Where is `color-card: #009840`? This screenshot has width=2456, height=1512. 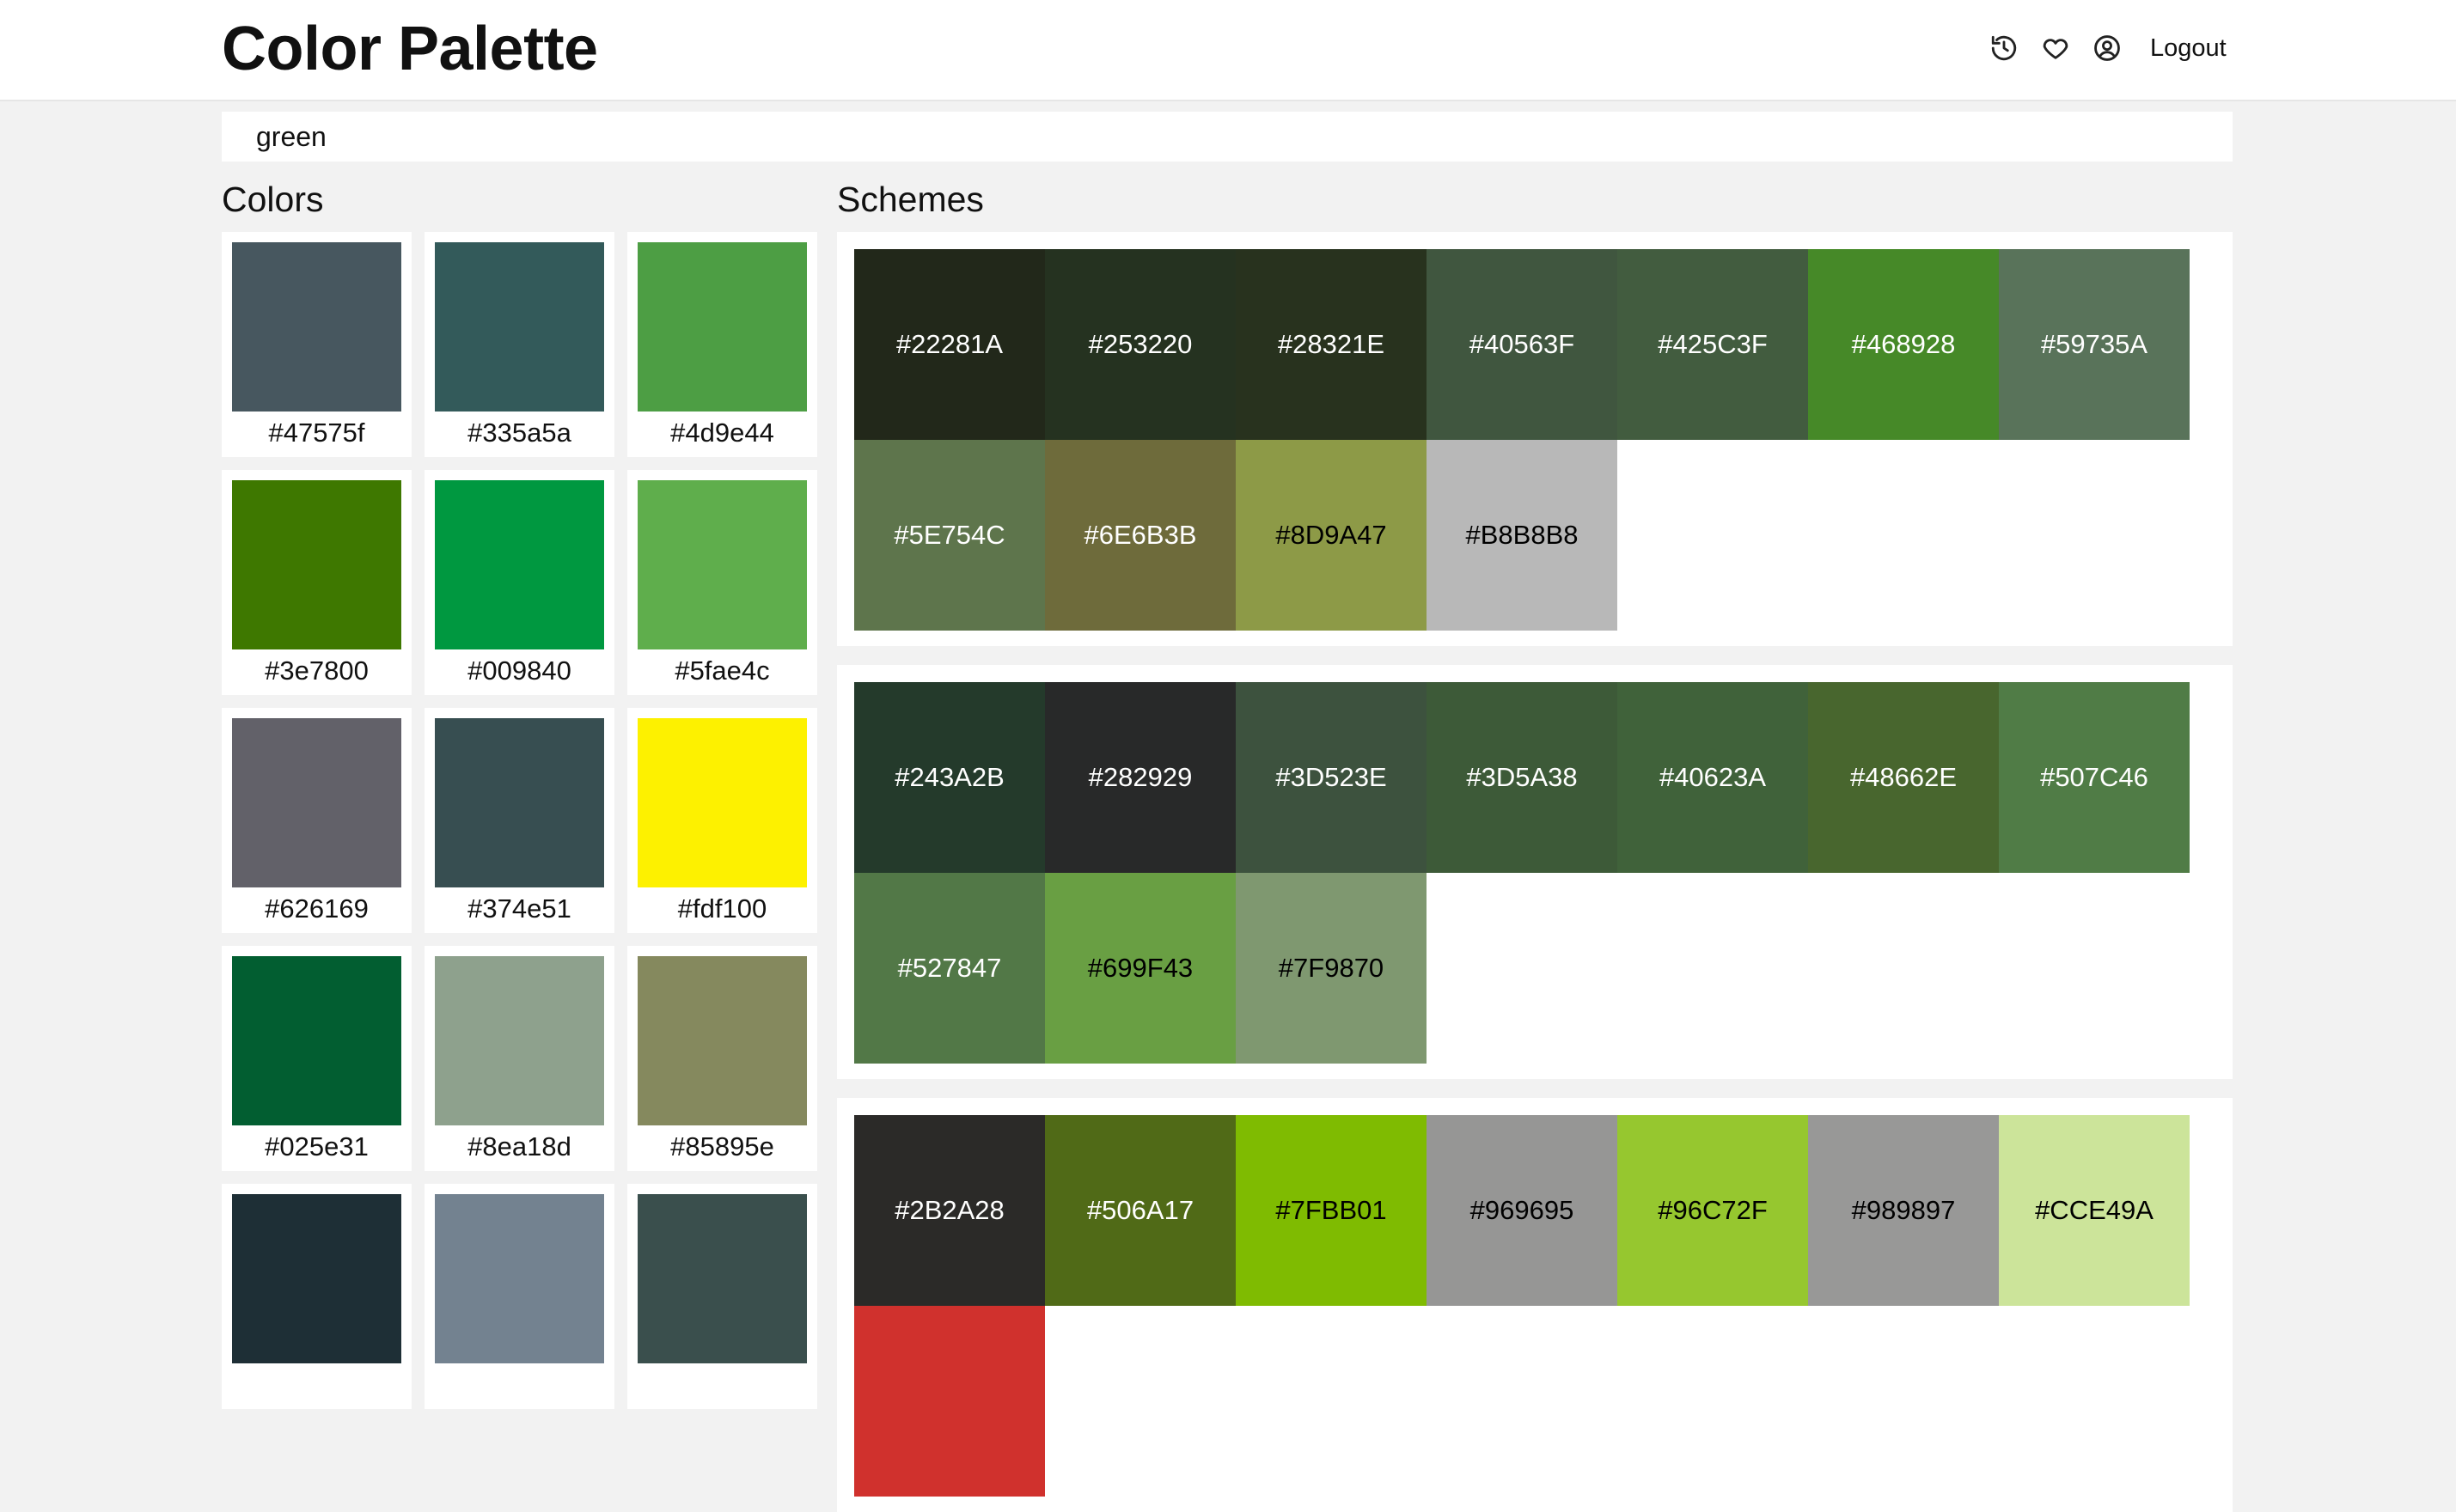
color-card: #009840 is located at coordinates (519, 582).